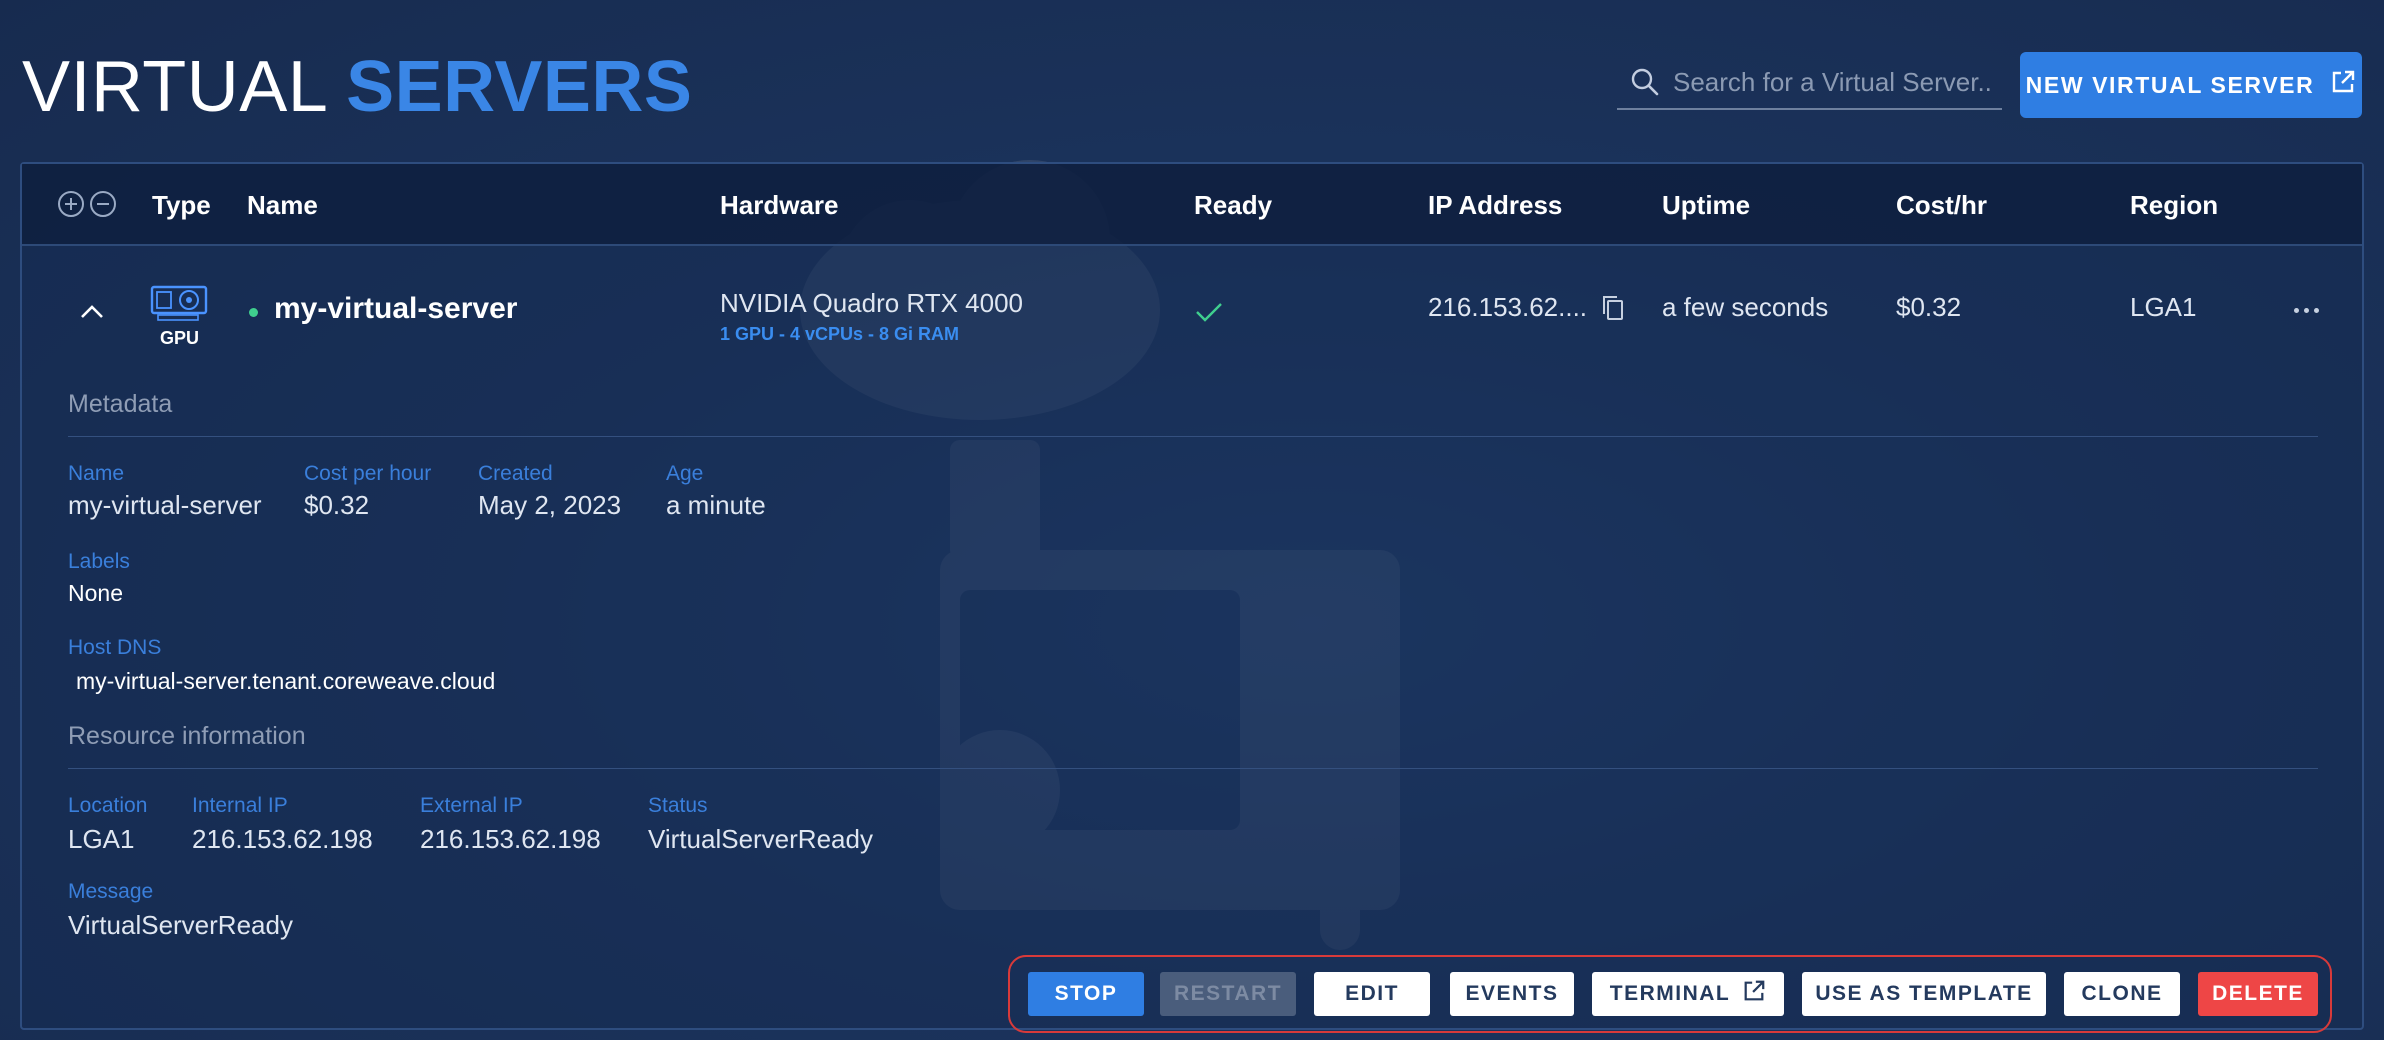 This screenshot has height=1040, width=2384. Describe the element at coordinates (180, 925) in the screenshot. I see `message-value: VirtualServerReady` at that location.